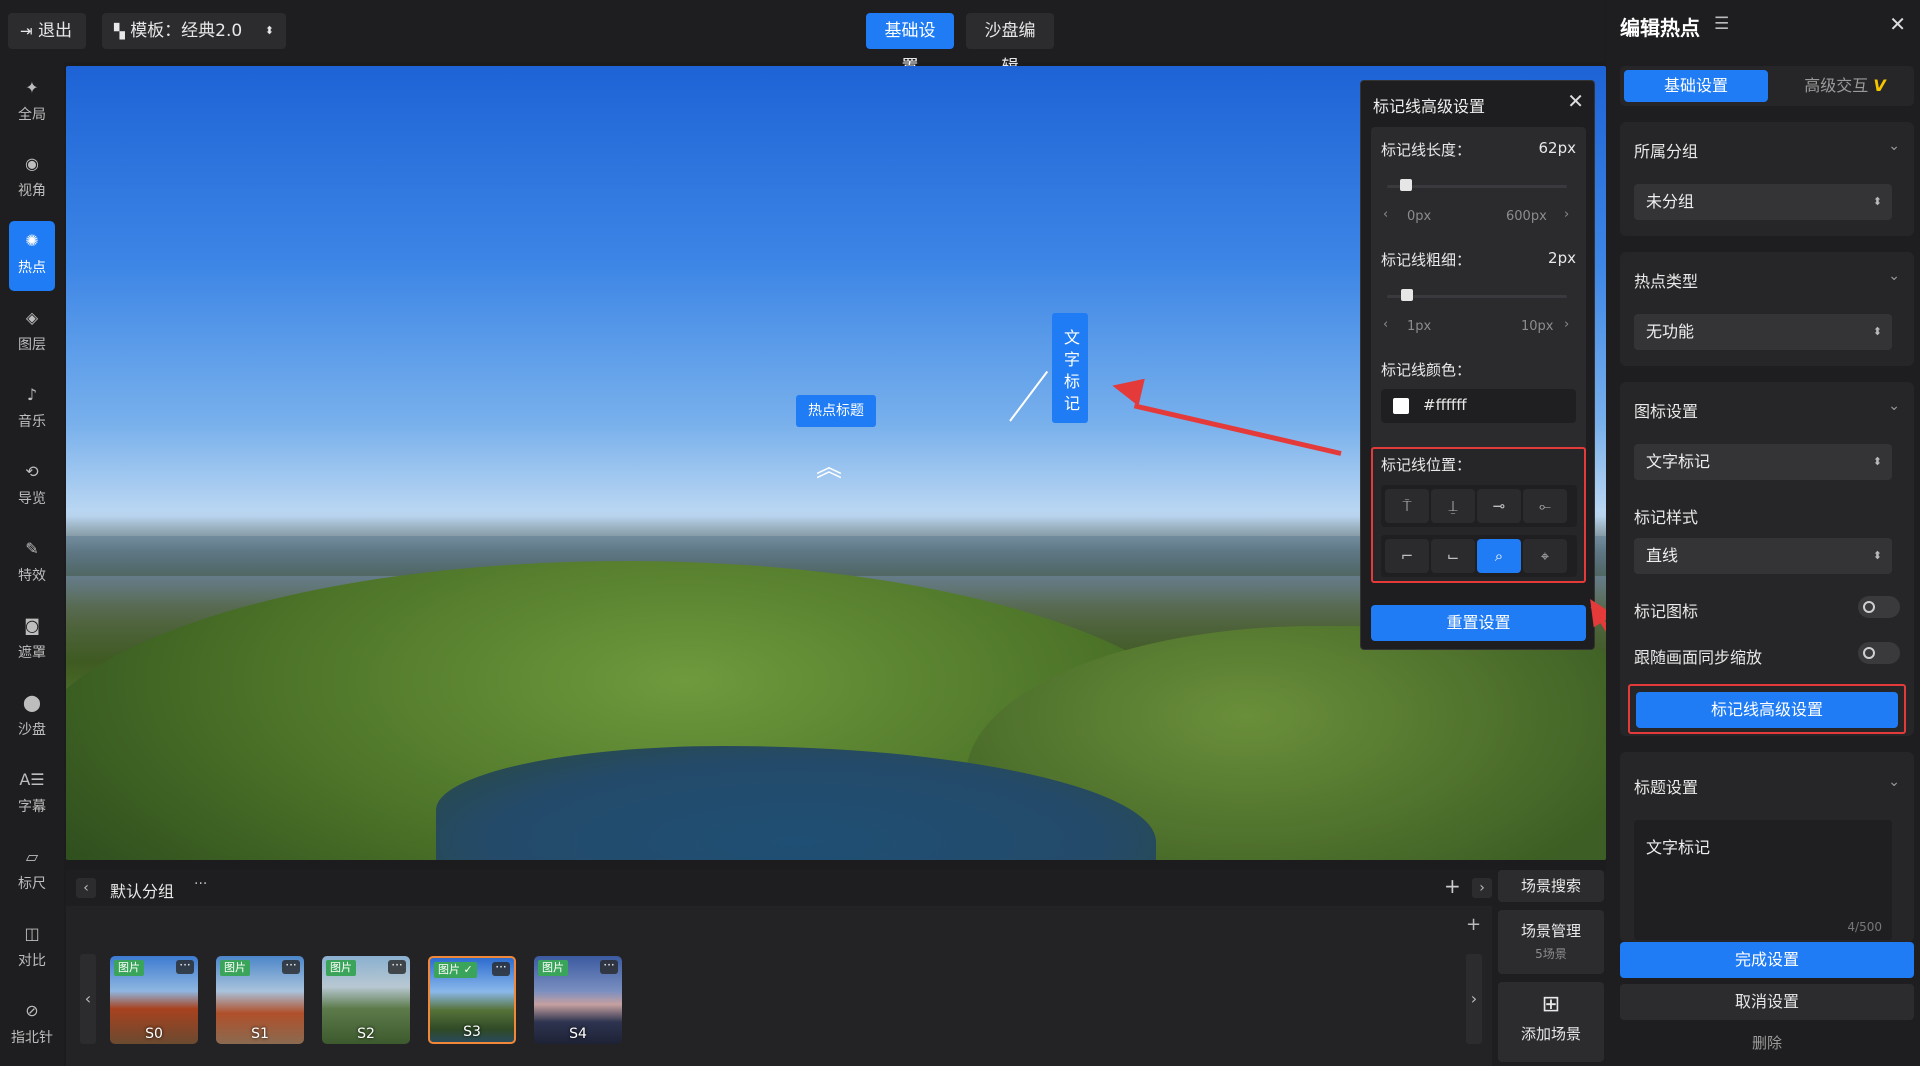 Image resolution: width=1920 pixels, height=1066 pixels. What do you see at coordinates (1406, 295) in the screenshot?
I see `thickness-slider-thumb` at bounding box center [1406, 295].